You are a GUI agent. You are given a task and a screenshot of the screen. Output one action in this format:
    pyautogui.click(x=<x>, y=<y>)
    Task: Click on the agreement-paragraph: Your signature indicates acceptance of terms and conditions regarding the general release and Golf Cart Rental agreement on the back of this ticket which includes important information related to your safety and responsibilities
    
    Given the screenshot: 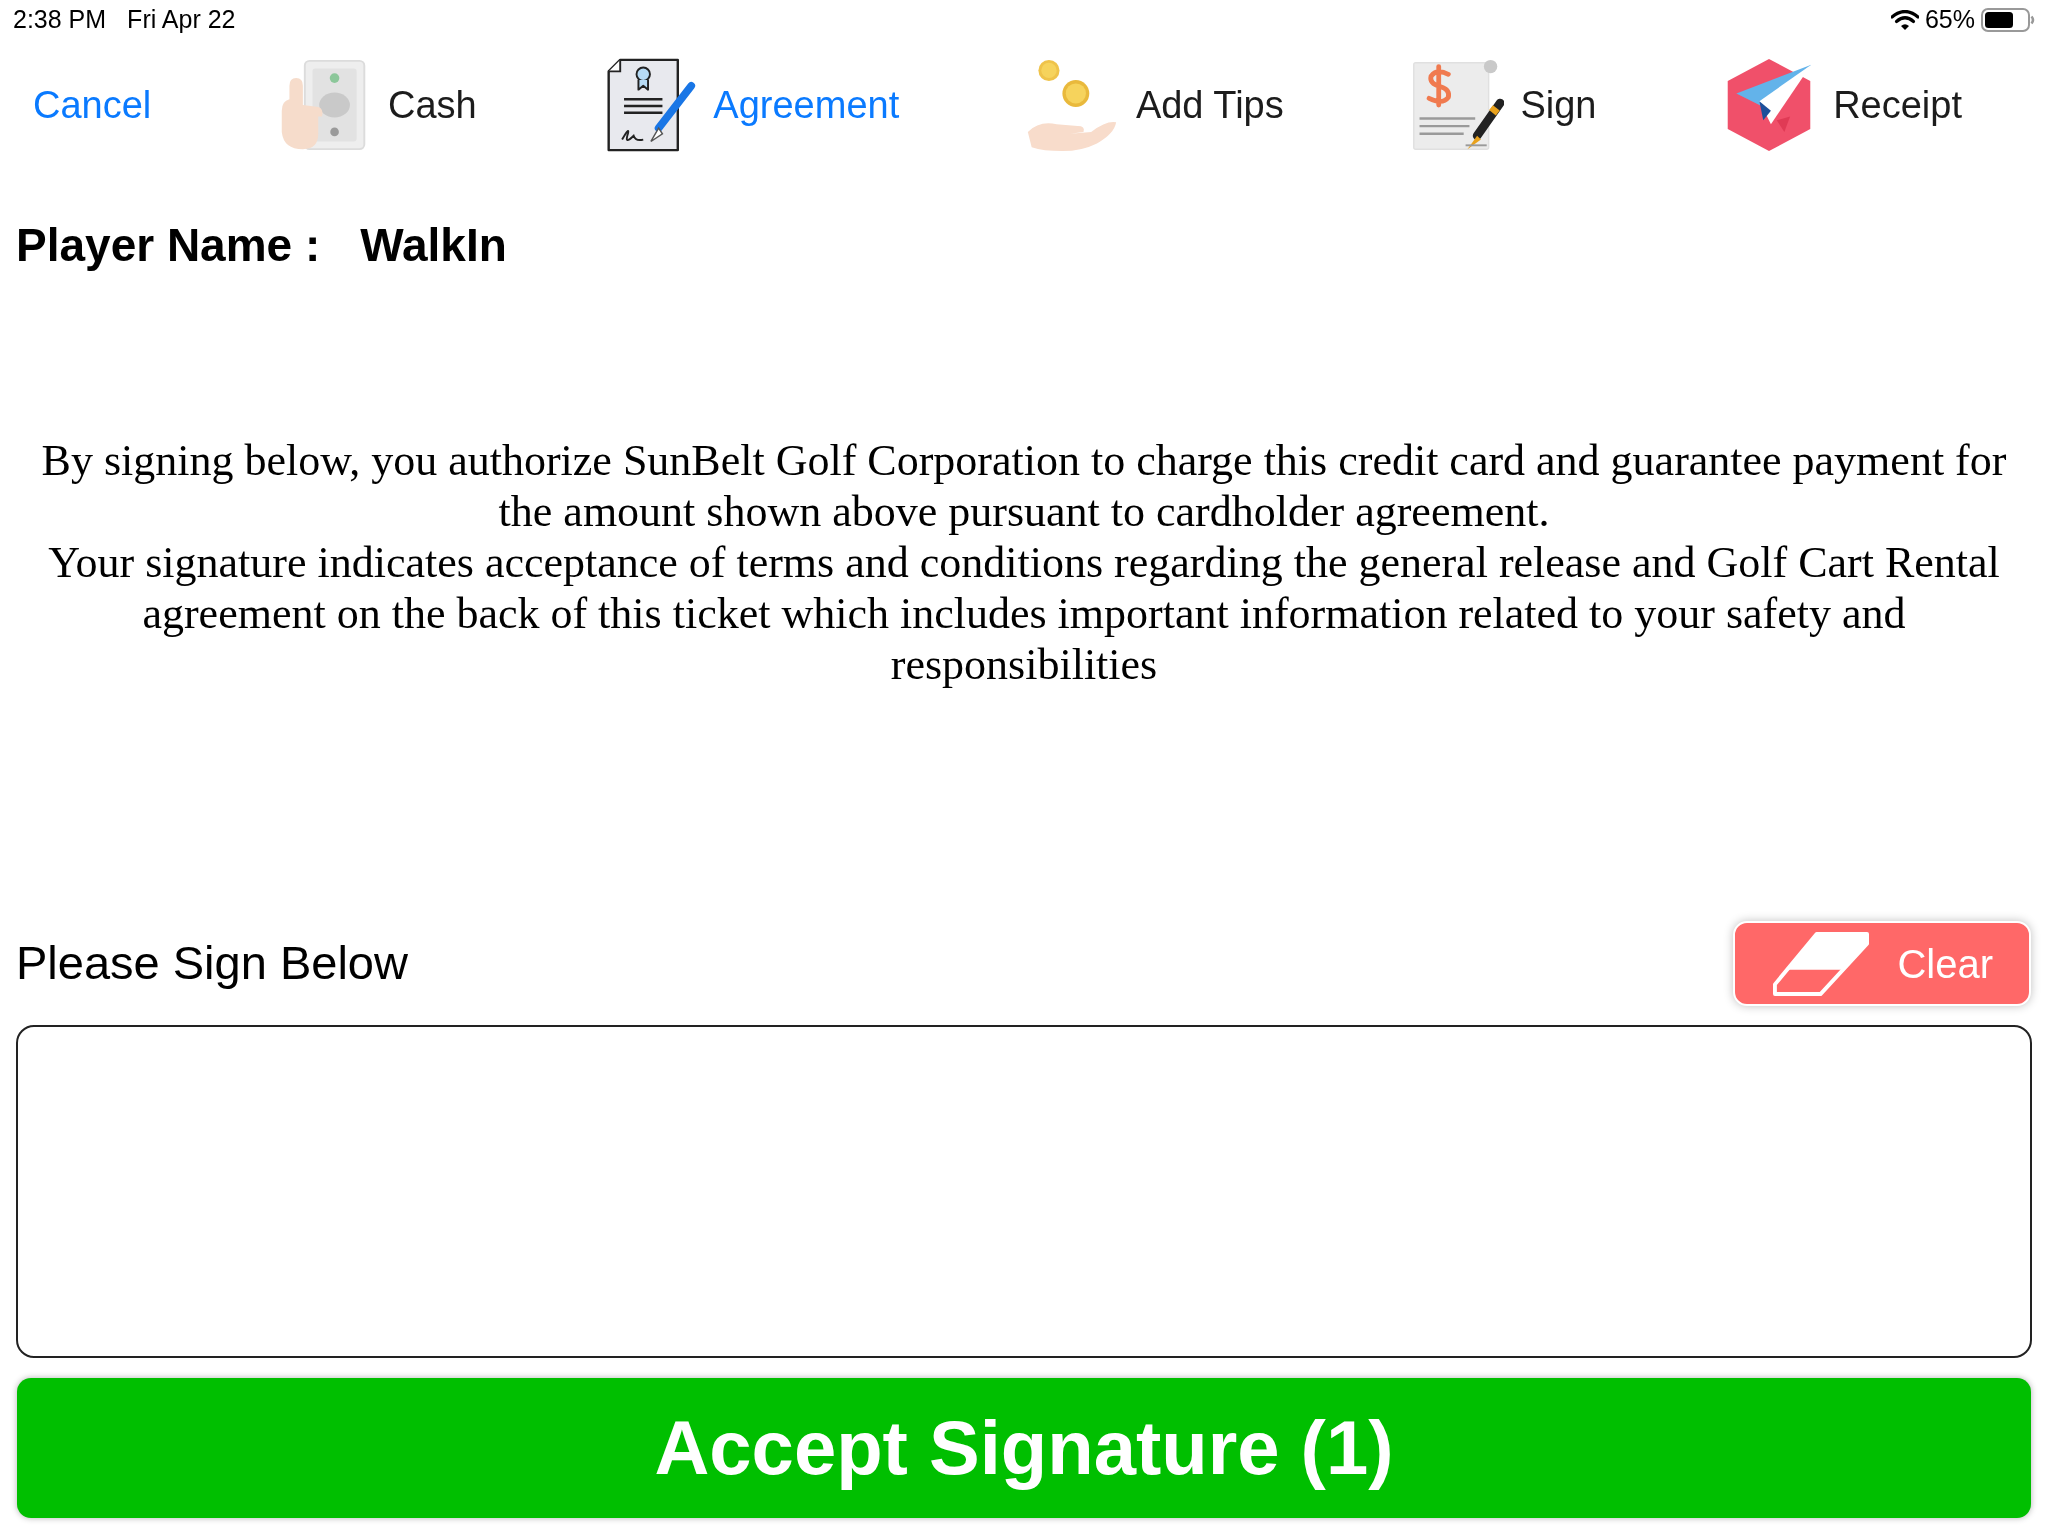 What is the action you would take?
    pyautogui.click(x=1024, y=613)
    